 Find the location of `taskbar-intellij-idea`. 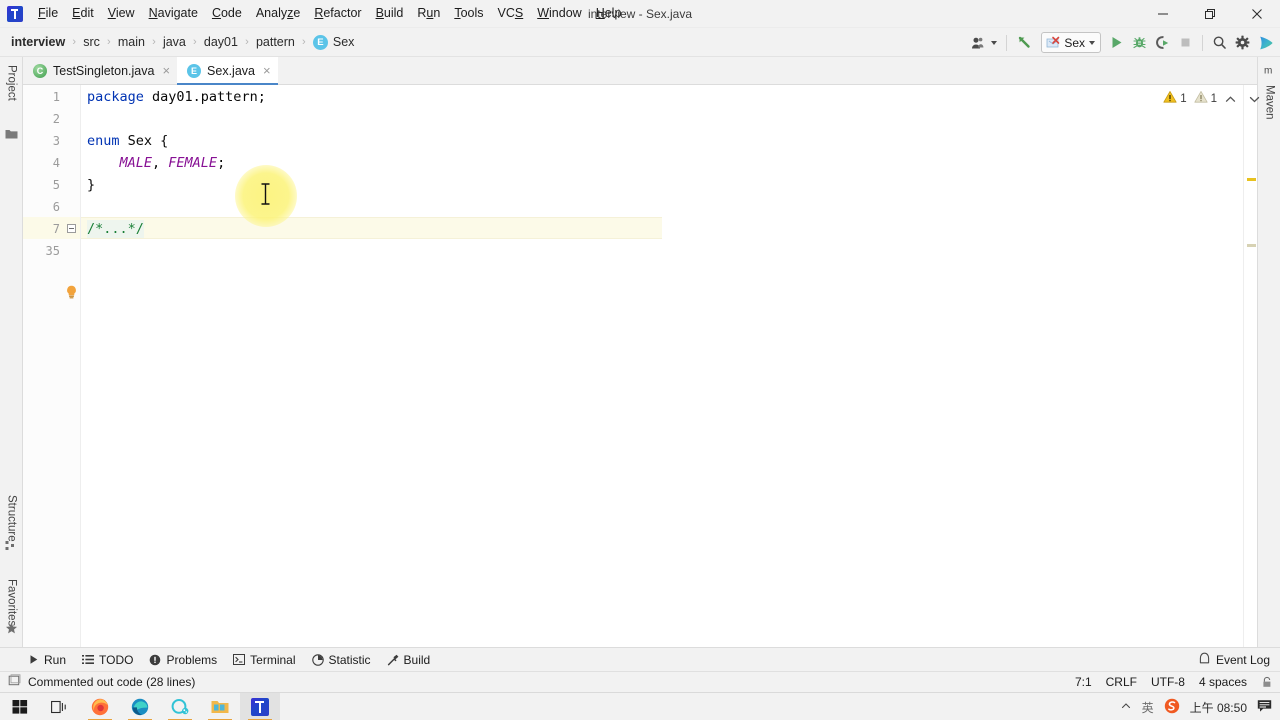

taskbar-intellij-idea is located at coordinates (260, 706).